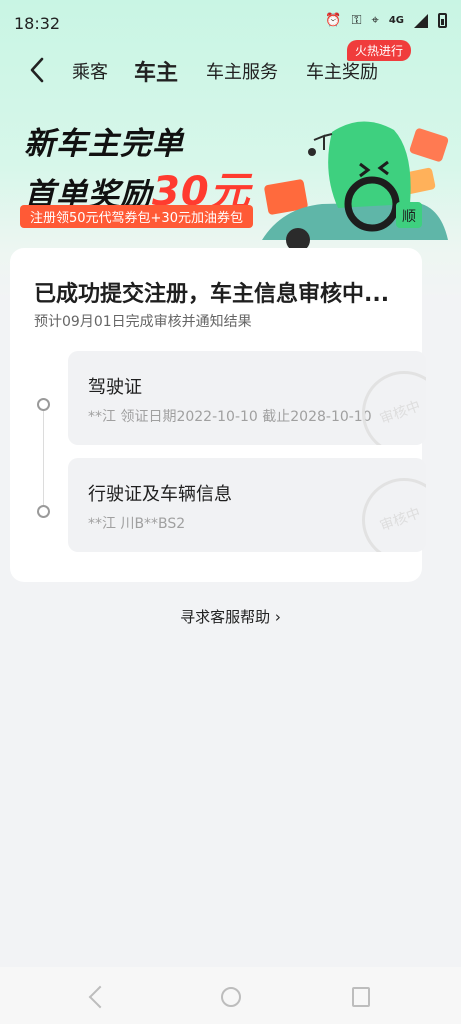 This screenshot has width=461, height=1024. I want to click on item-title: 行驶证及车辆信息, so click(160, 494).